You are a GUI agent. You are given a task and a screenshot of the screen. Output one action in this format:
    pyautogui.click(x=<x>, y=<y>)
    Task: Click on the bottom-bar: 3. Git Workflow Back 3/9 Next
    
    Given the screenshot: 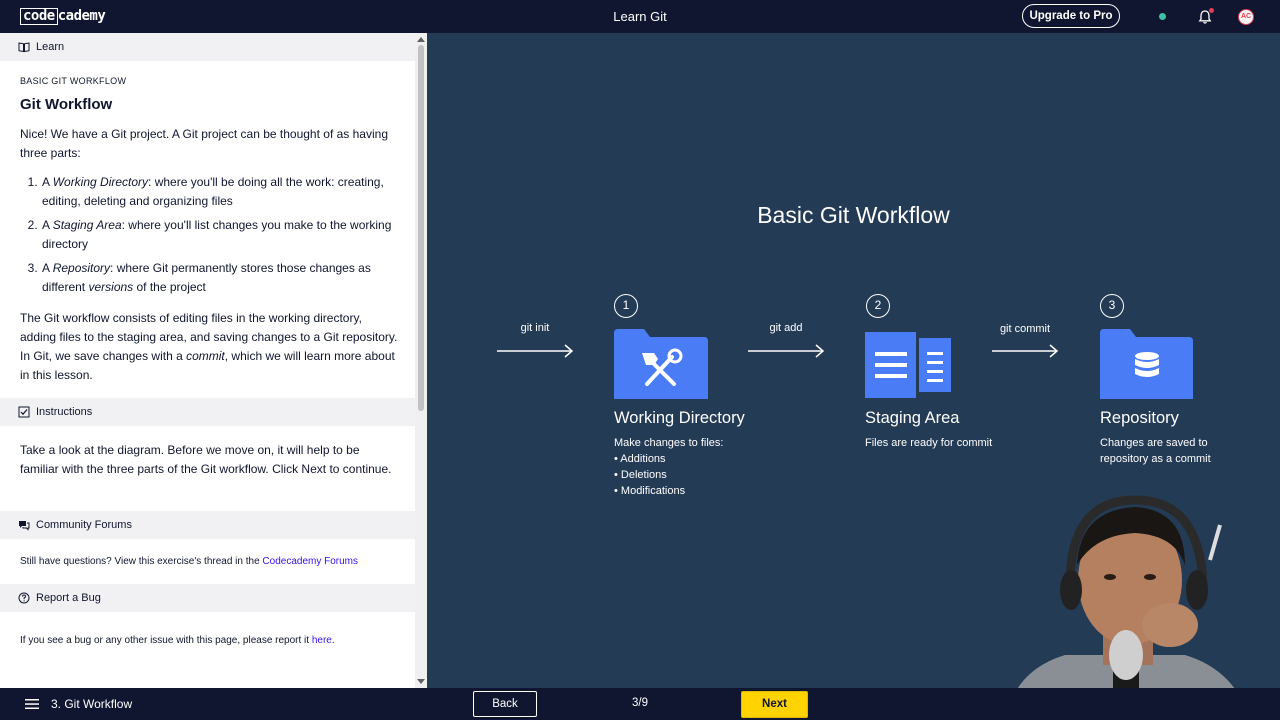 What is the action you would take?
    pyautogui.click(x=640, y=704)
    